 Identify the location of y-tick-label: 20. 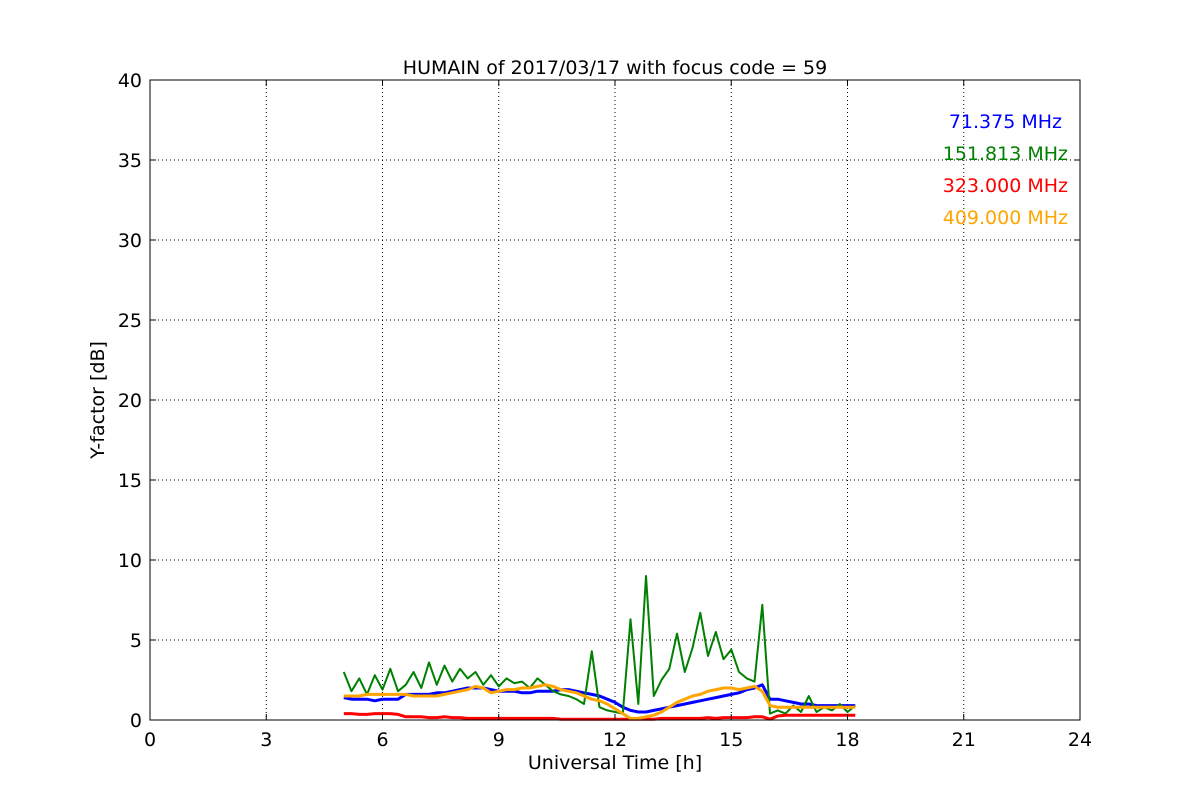
(130, 401).